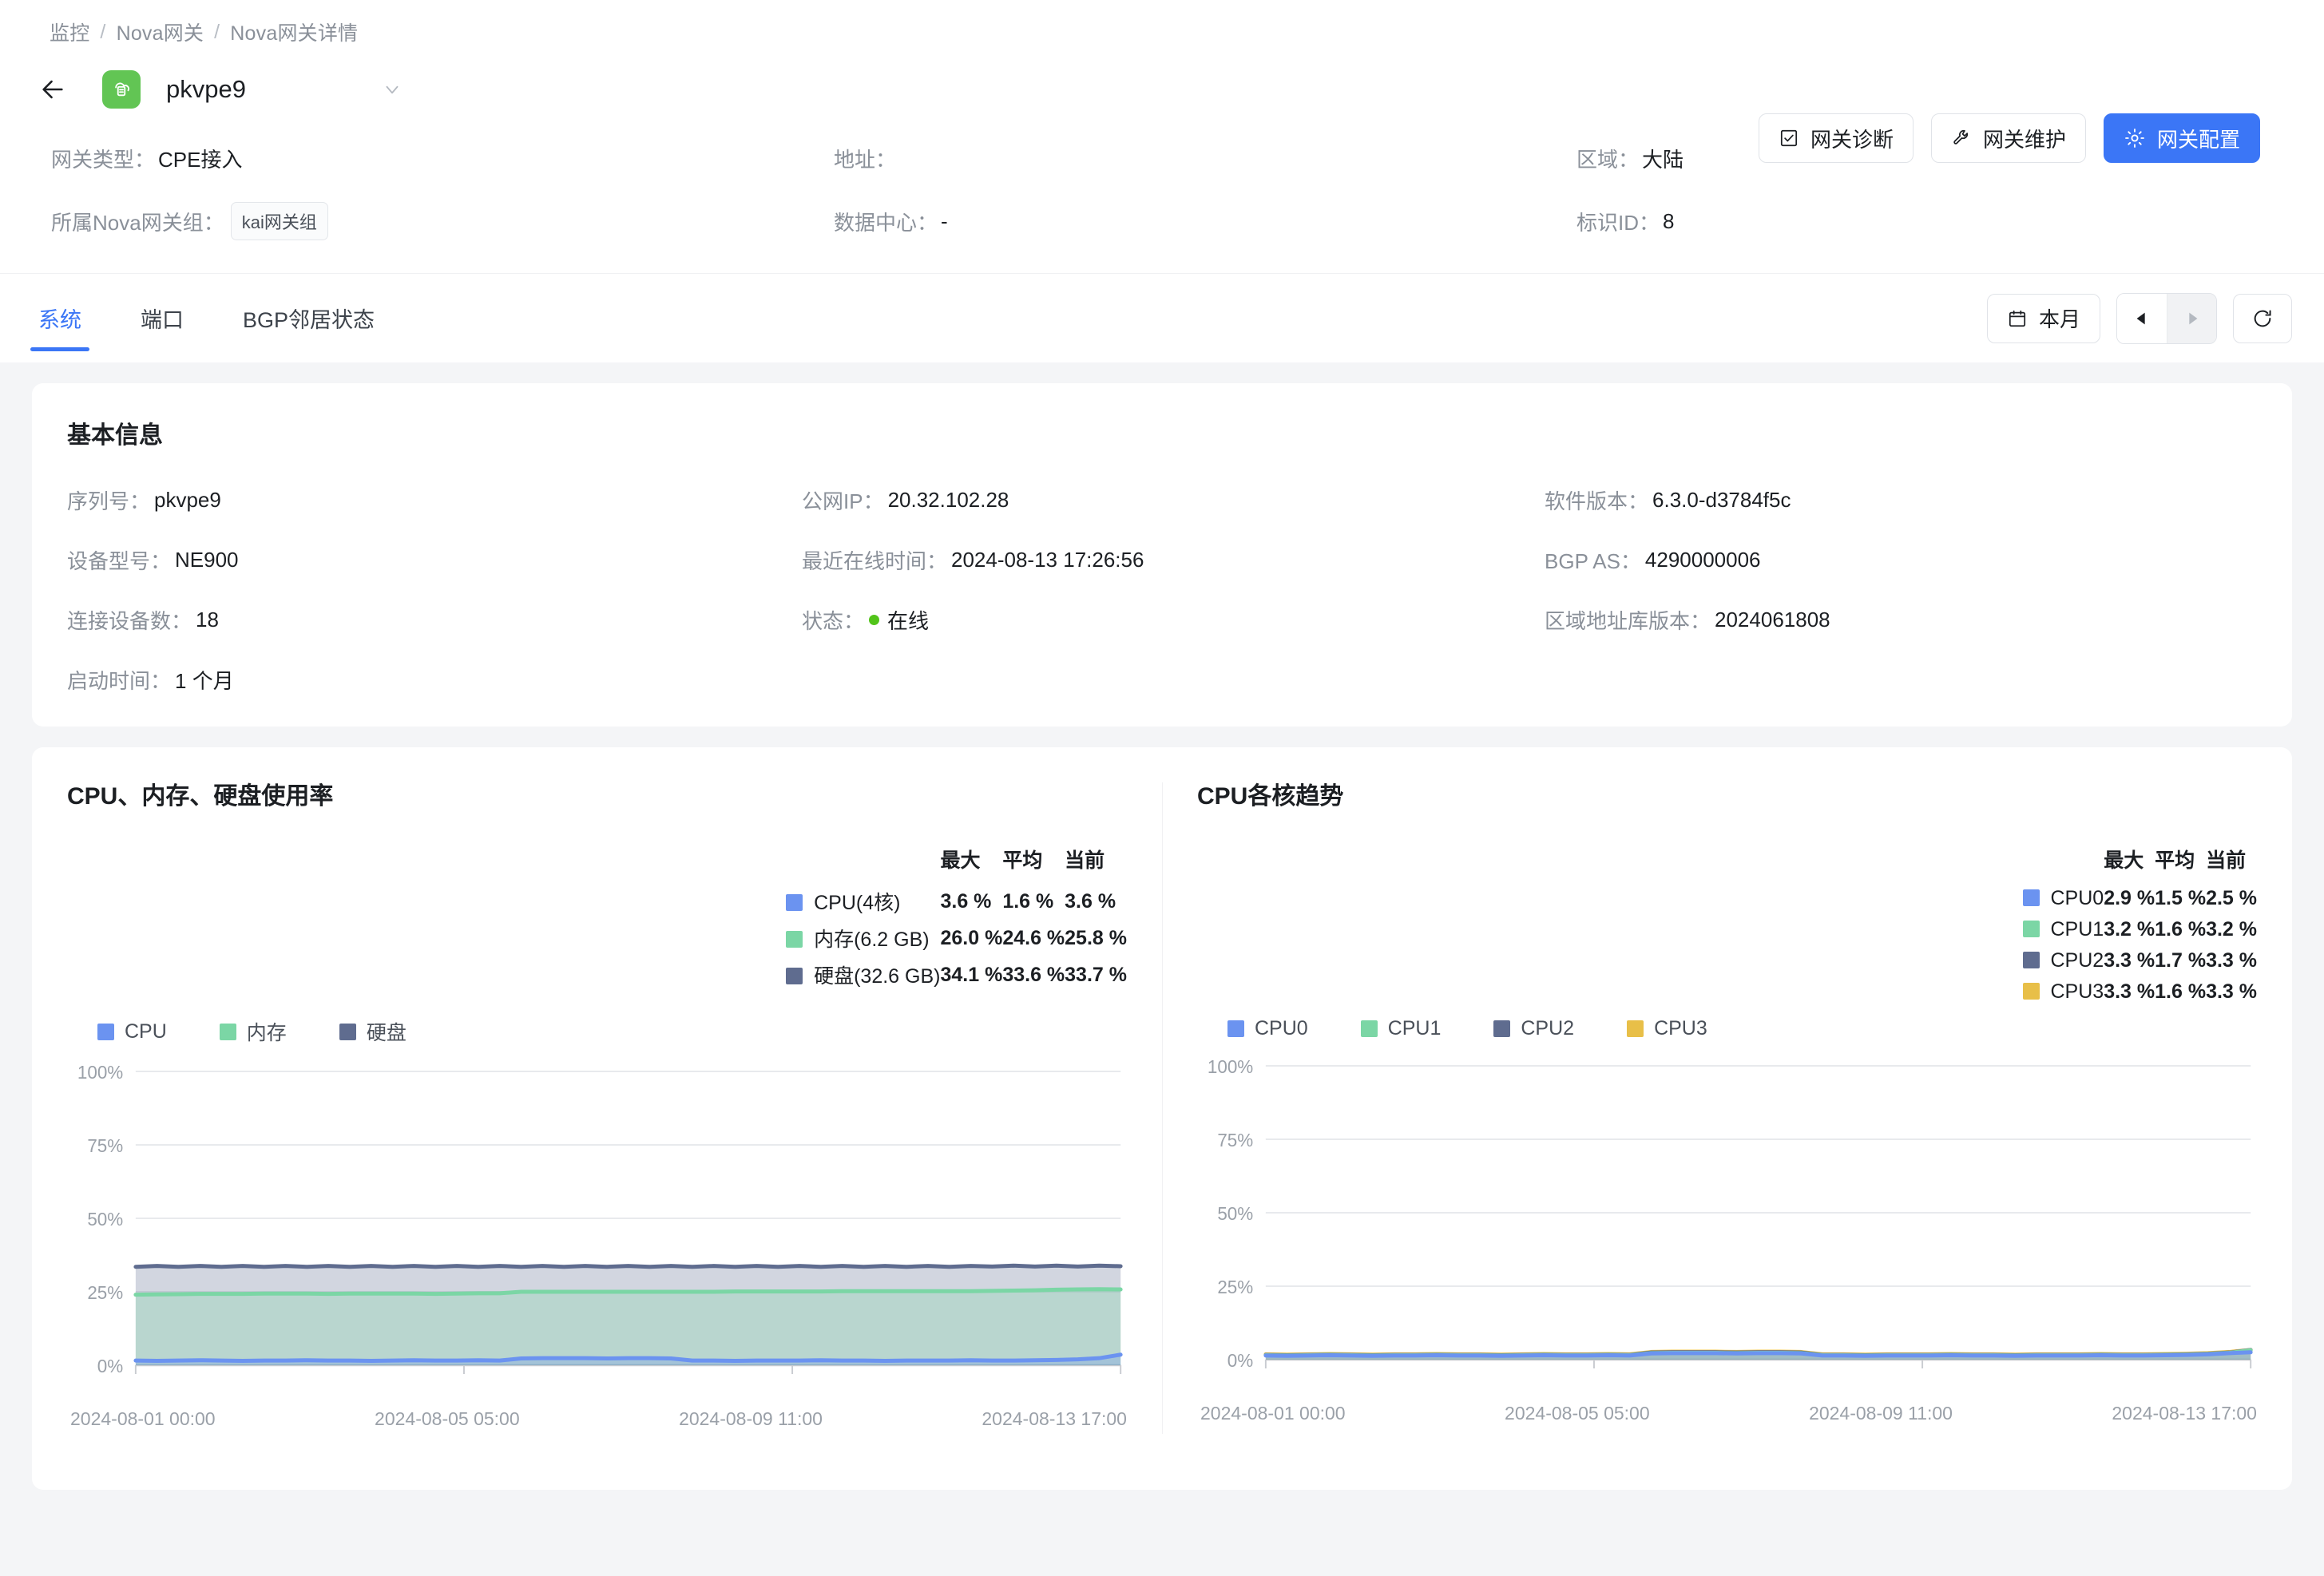  Describe the element at coordinates (795, 976) in the screenshot. I see `legend-swatch-disk-icon` at that location.